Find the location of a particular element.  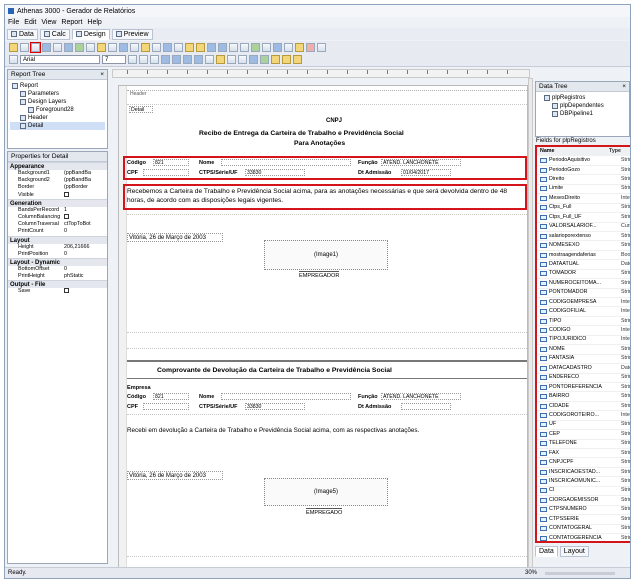

lock-icon is located at coordinates (297, 59).